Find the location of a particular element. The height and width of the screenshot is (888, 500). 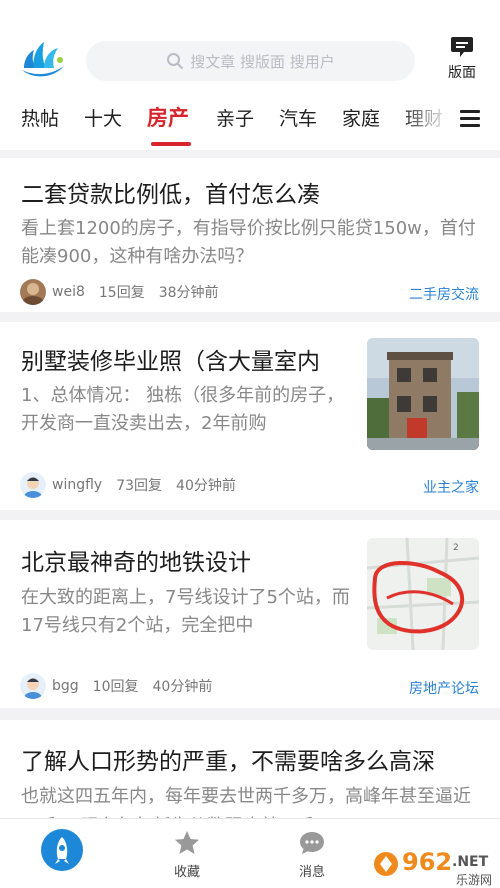

tab-top10: 十大 is located at coordinates (103, 117).